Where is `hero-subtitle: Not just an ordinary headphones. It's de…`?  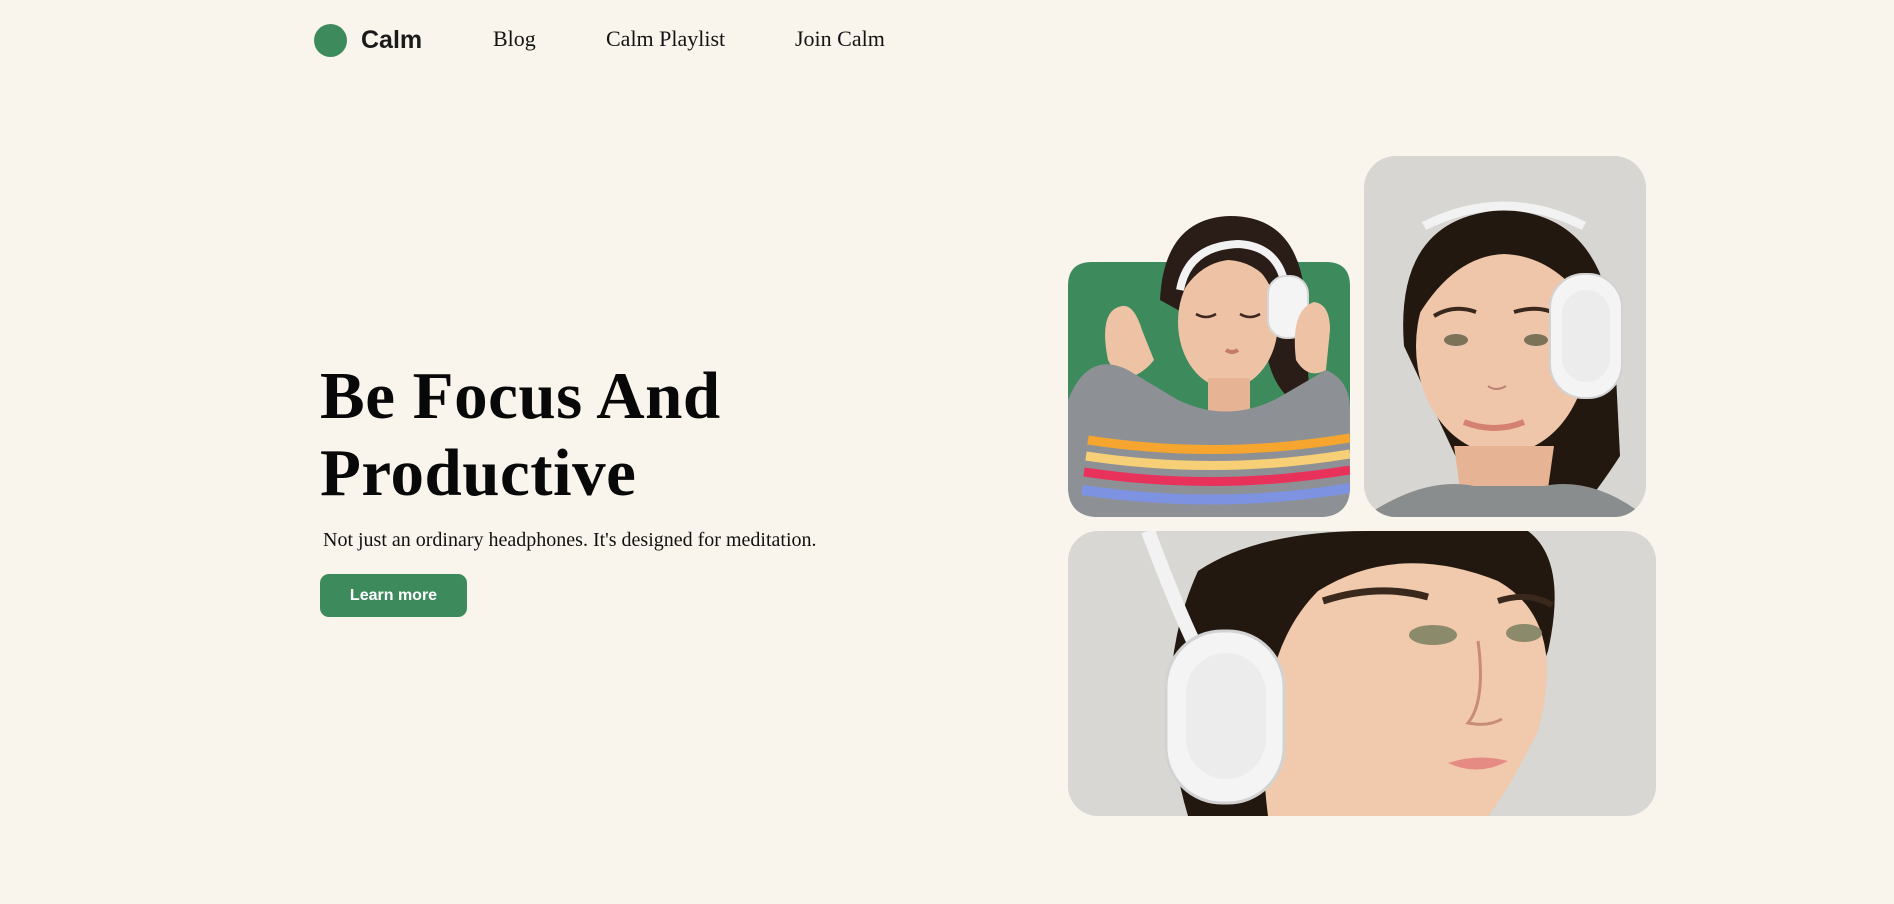
hero-subtitle: Not just an ordinary headphones. It's de… is located at coordinates (570, 540).